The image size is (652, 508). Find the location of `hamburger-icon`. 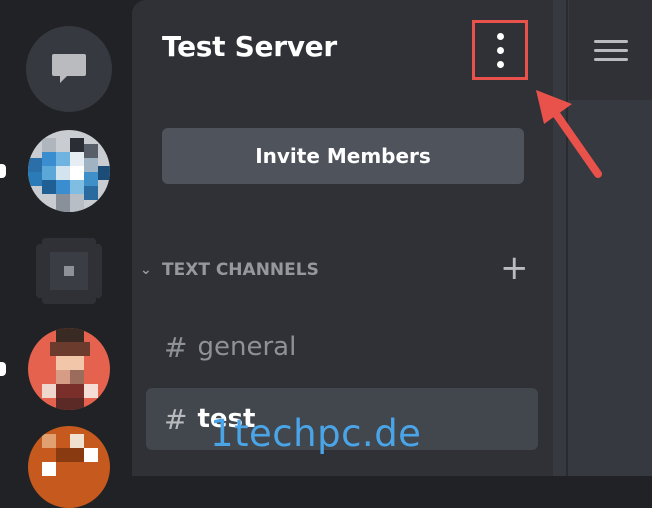

hamburger-icon is located at coordinates (610, 50).